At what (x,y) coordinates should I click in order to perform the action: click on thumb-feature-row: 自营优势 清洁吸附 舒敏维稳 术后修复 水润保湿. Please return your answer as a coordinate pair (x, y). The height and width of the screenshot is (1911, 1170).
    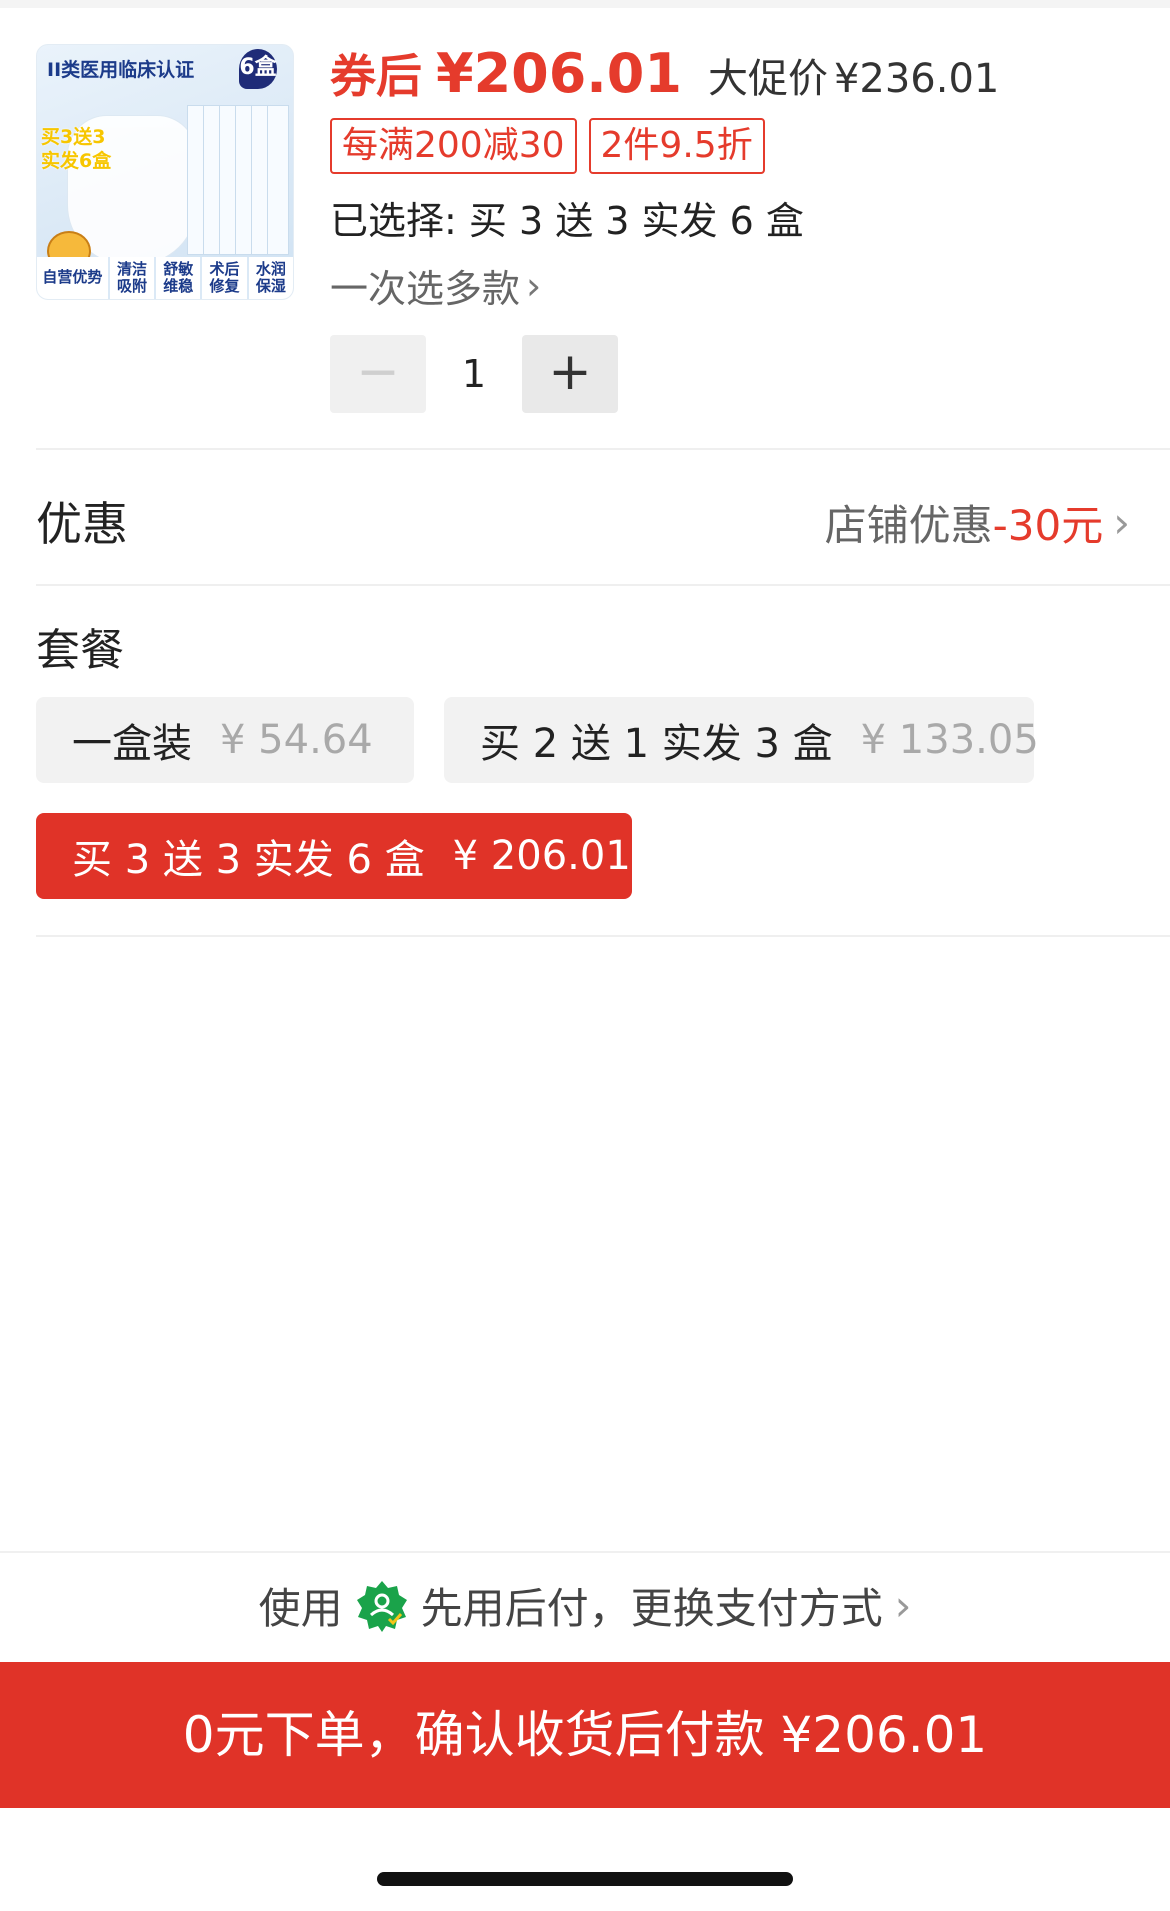
    Looking at the image, I should click on (165, 278).